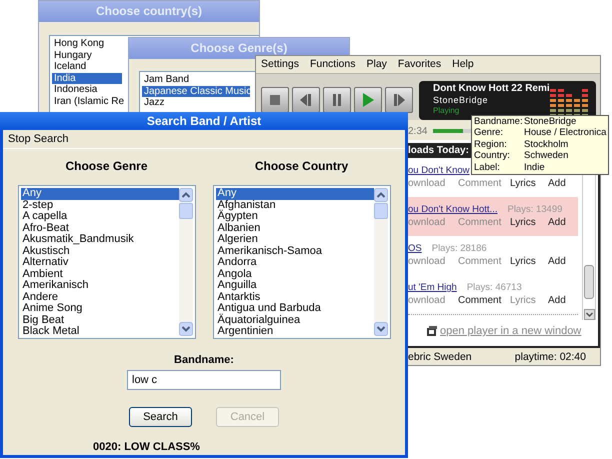  I want to click on menu-item: Settings, so click(280, 64).